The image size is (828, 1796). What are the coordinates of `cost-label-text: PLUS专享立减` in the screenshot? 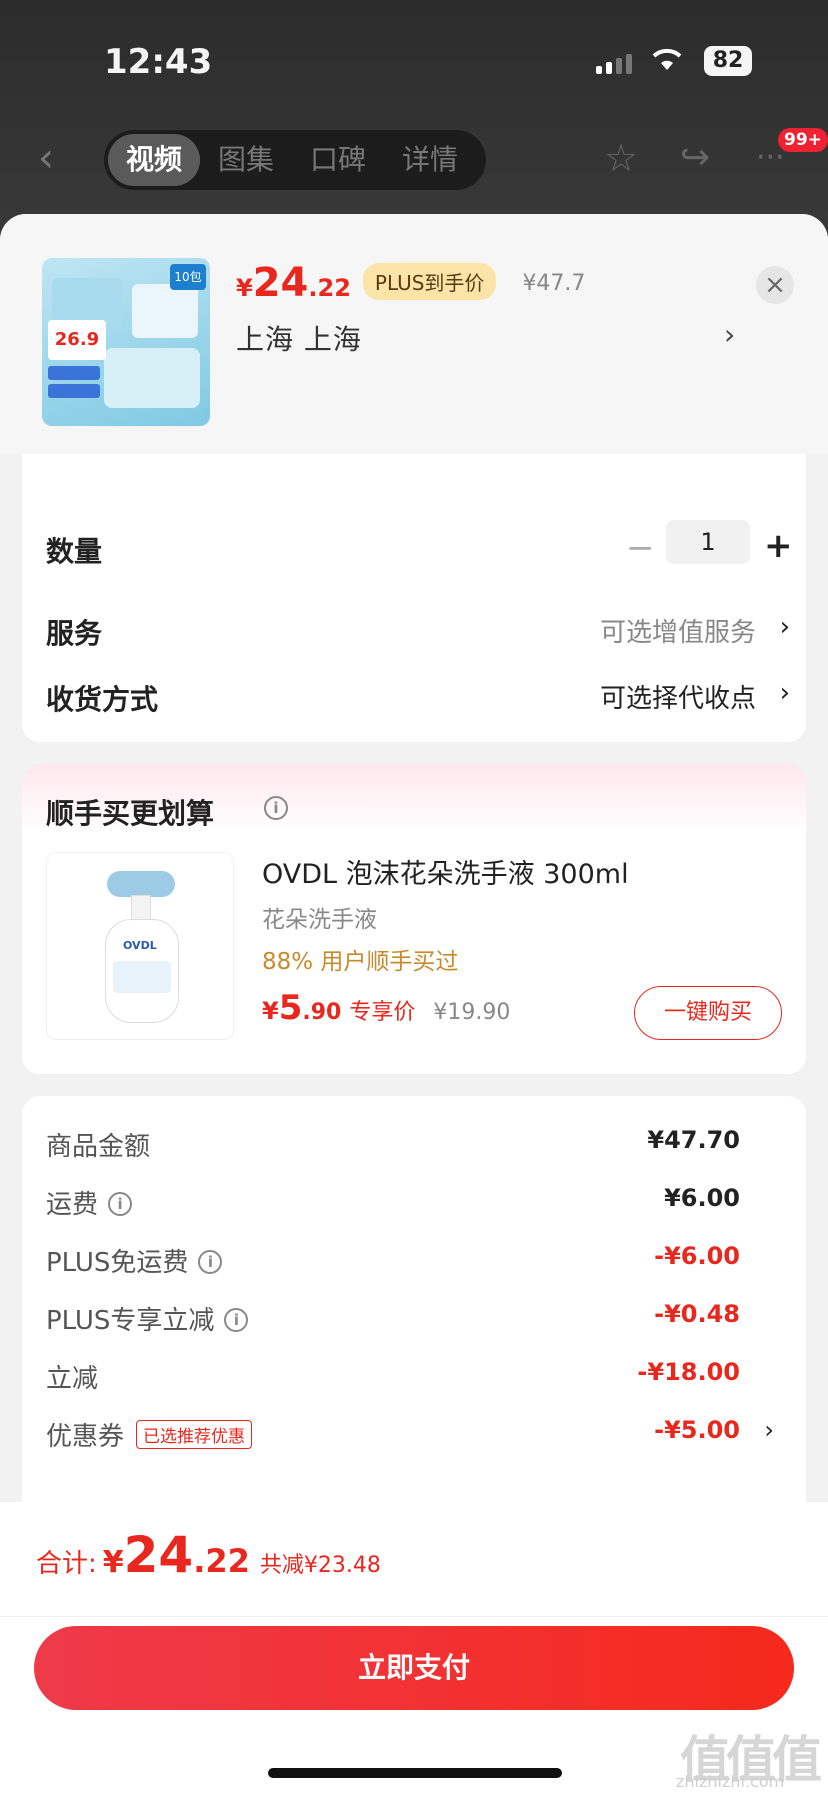 It's located at (130, 1321).